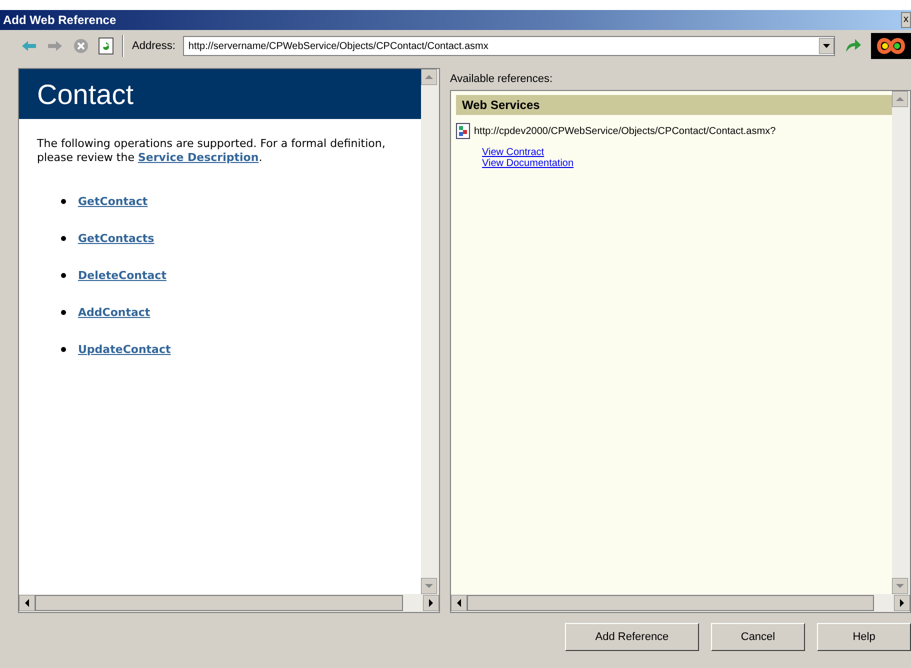  Describe the element at coordinates (29, 46) in the screenshot. I see `back-arrow-icon` at that location.